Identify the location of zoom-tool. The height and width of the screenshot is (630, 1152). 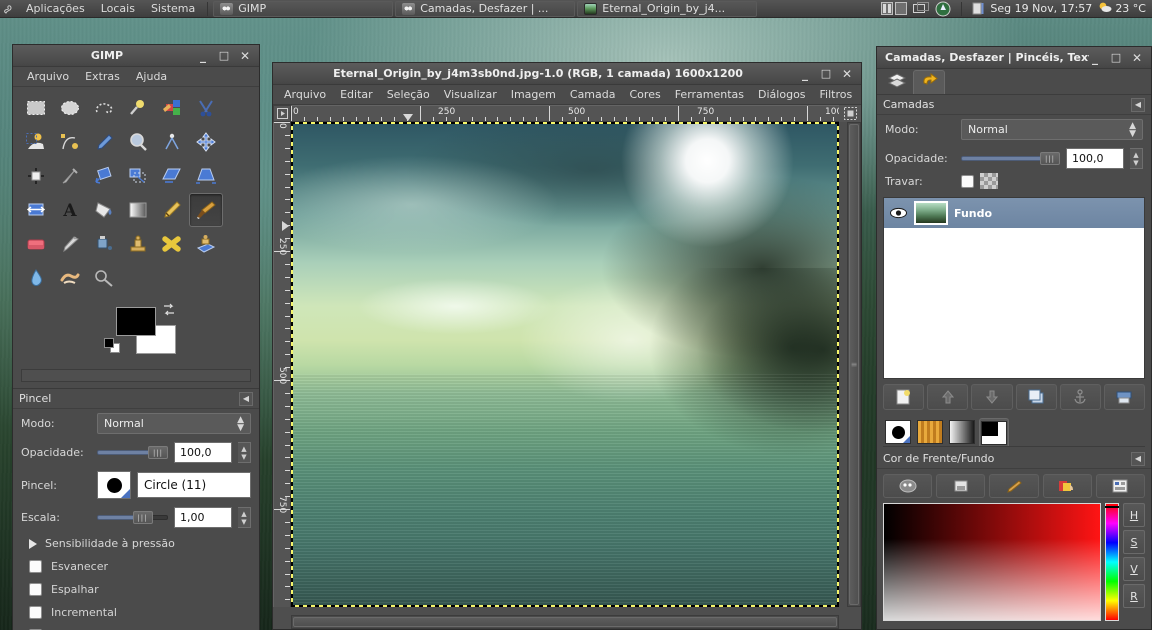
(138, 142).